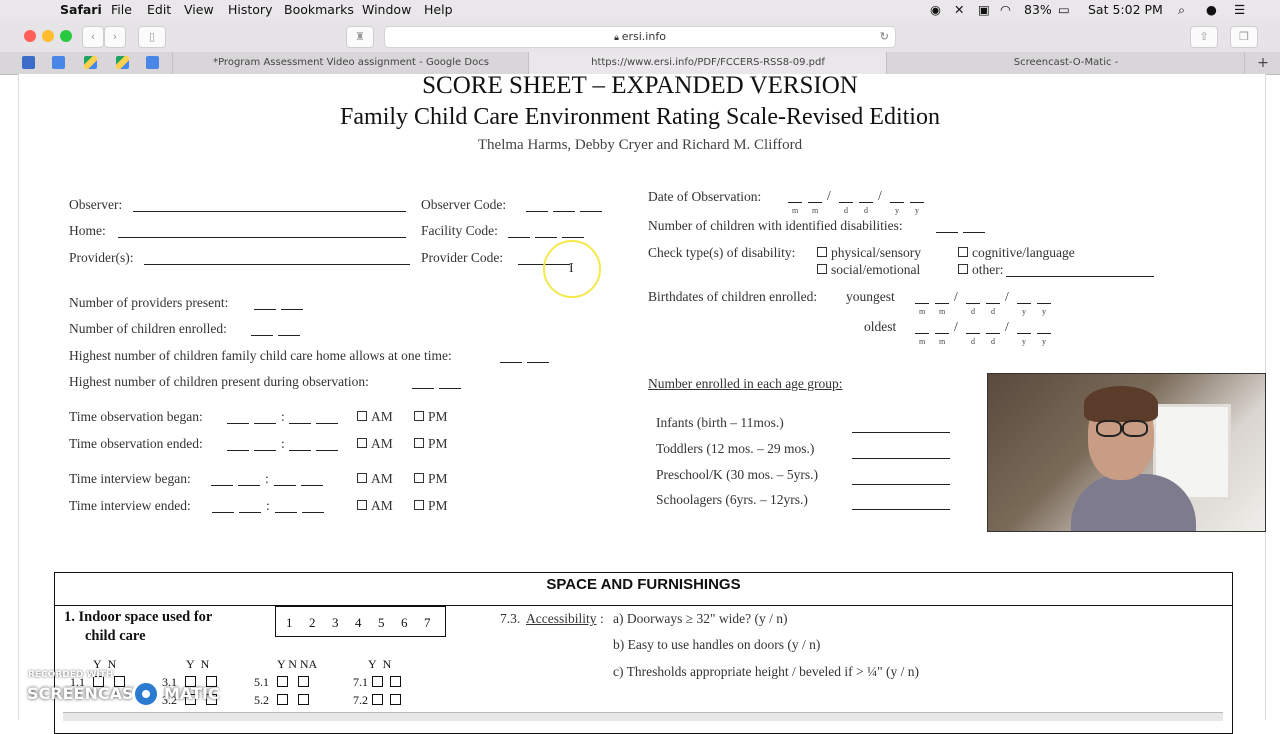 This screenshot has width=1280, height=734. I want to click on time-obs-began-h1, so click(238, 423).